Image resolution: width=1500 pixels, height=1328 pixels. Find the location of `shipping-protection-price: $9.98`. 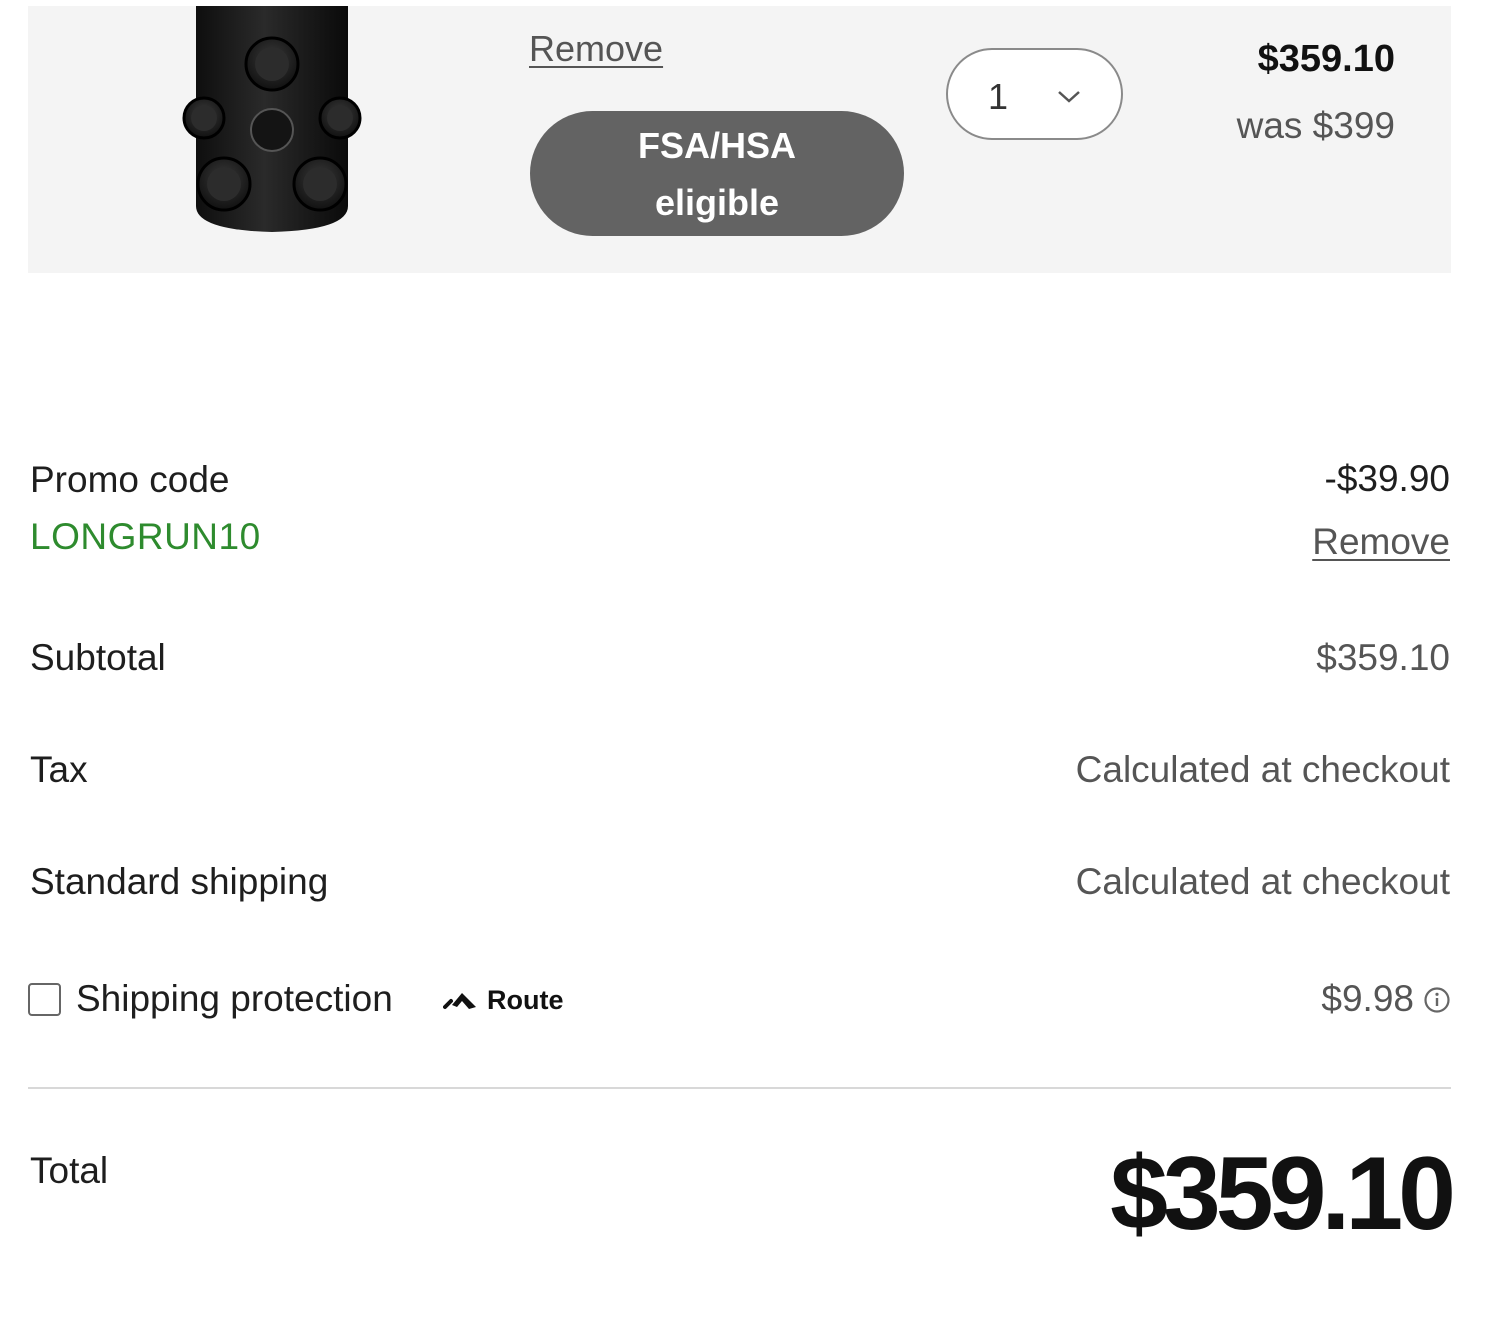

shipping-protection-price: $9.98 is located at coordinates (1367, 998).